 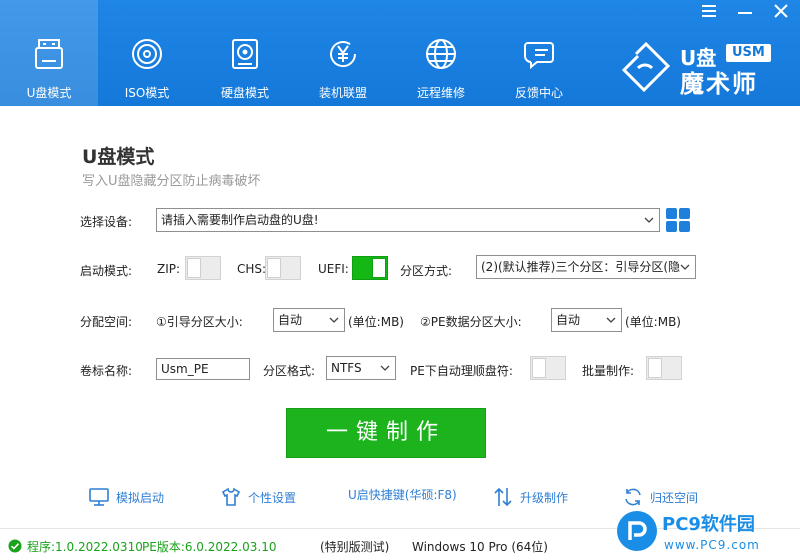 What do you see at coordinates (674, 497) in the screenshot?
I see `tool-label: 归还空间` at bounding box center [674, 497].